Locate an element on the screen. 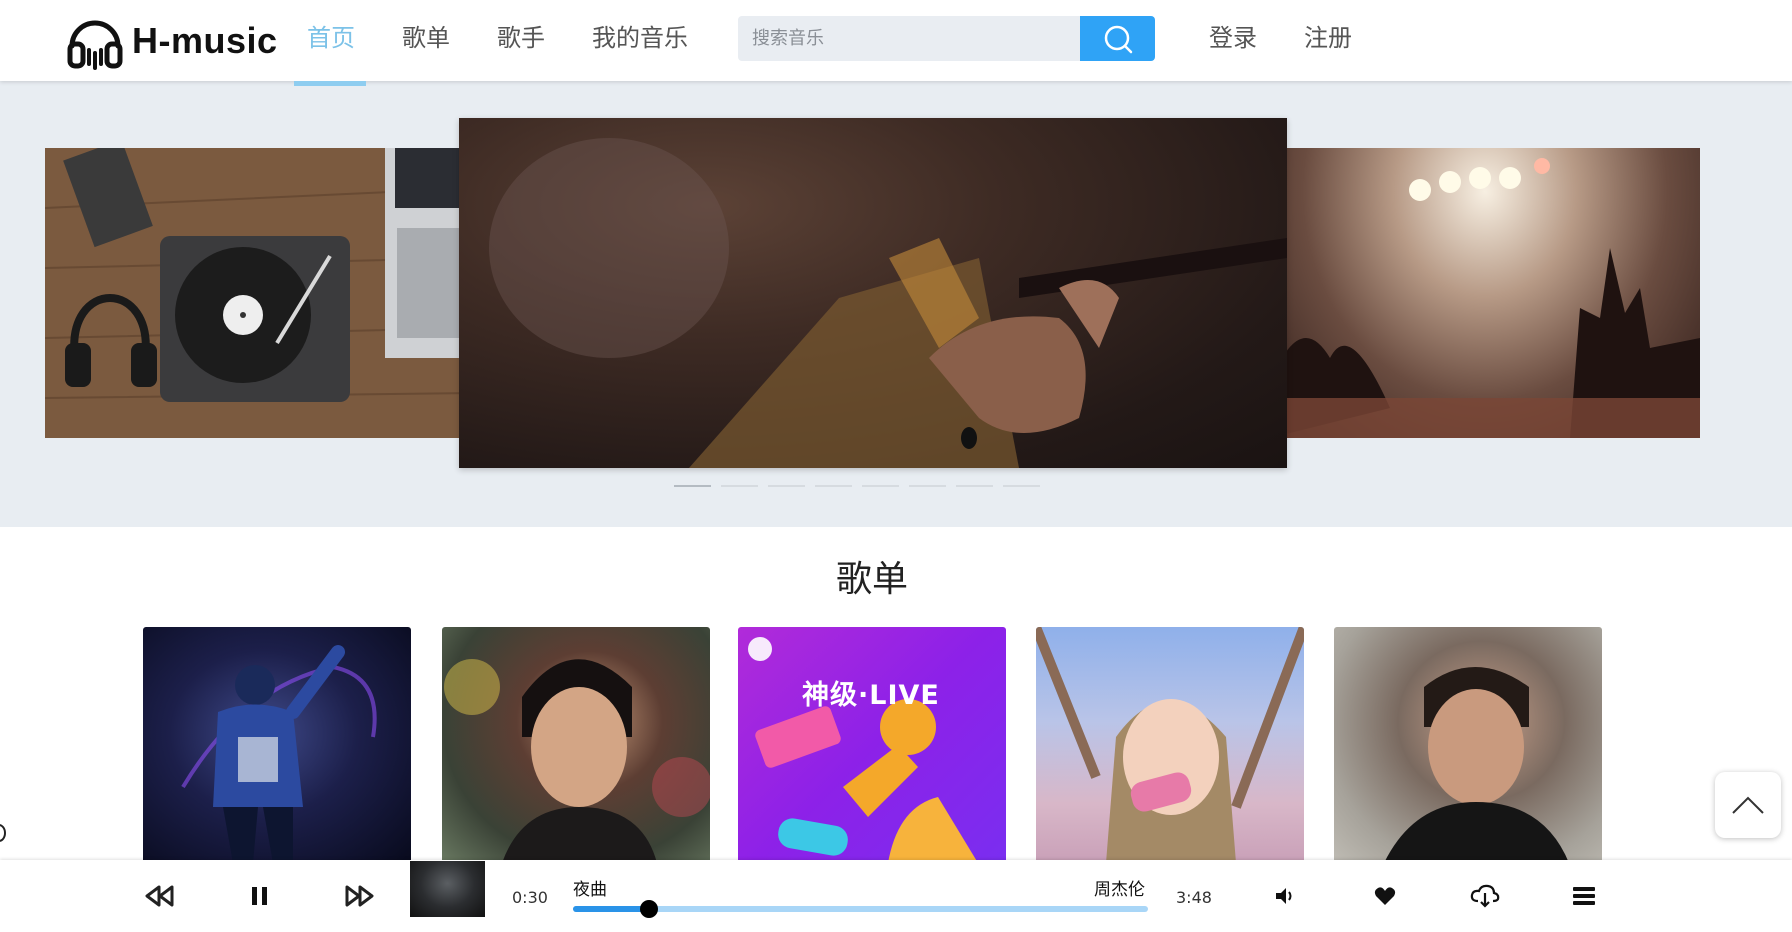  search-button is located at coordinates (1117, 38).